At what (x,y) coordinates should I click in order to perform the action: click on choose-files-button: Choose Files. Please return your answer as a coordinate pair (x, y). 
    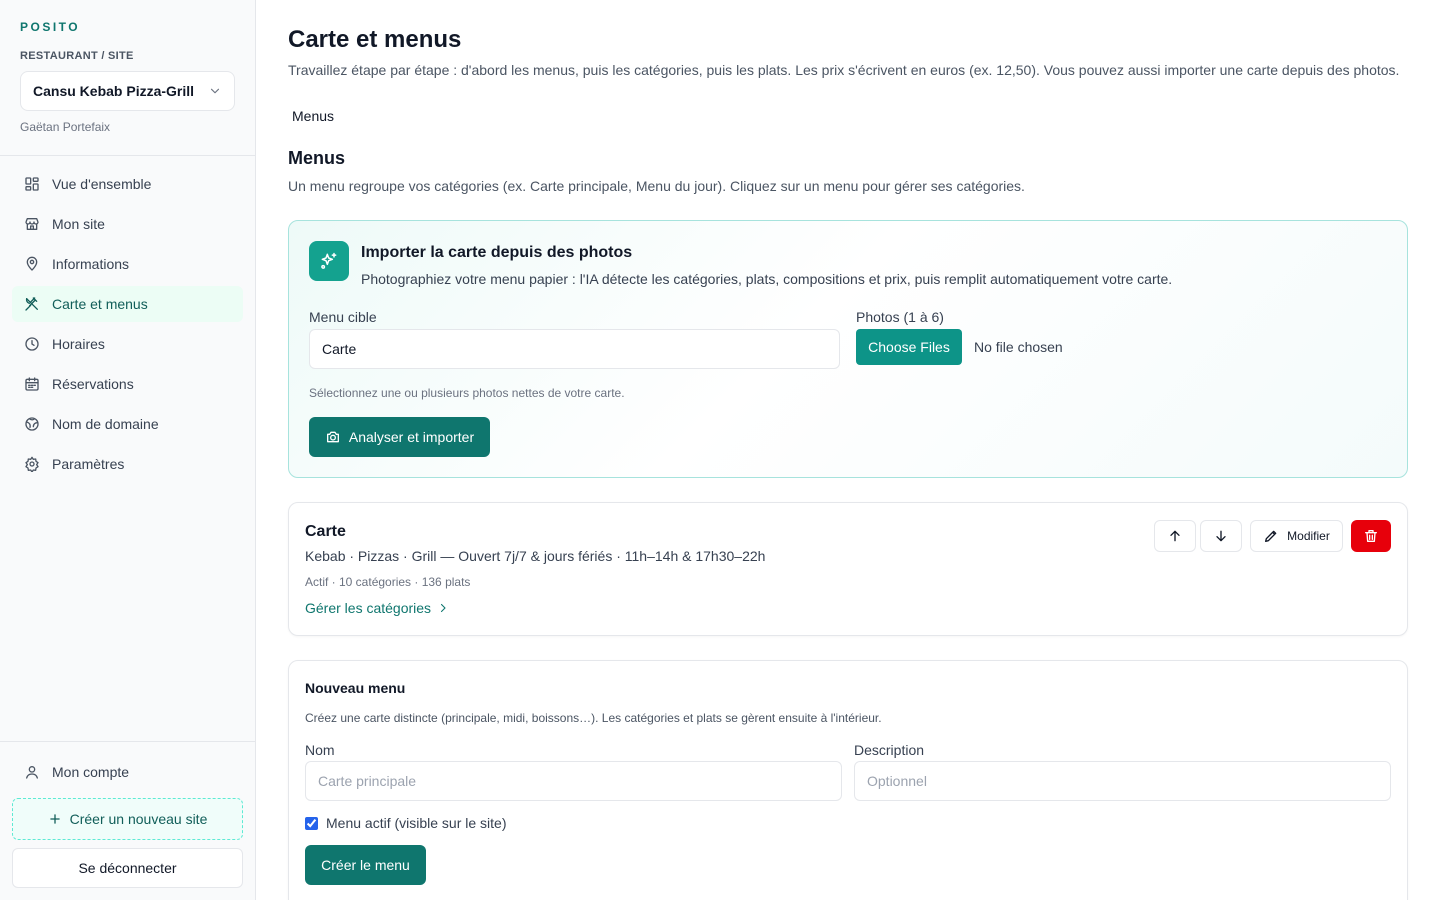
    Looking at the image, I should click on (909, 347).